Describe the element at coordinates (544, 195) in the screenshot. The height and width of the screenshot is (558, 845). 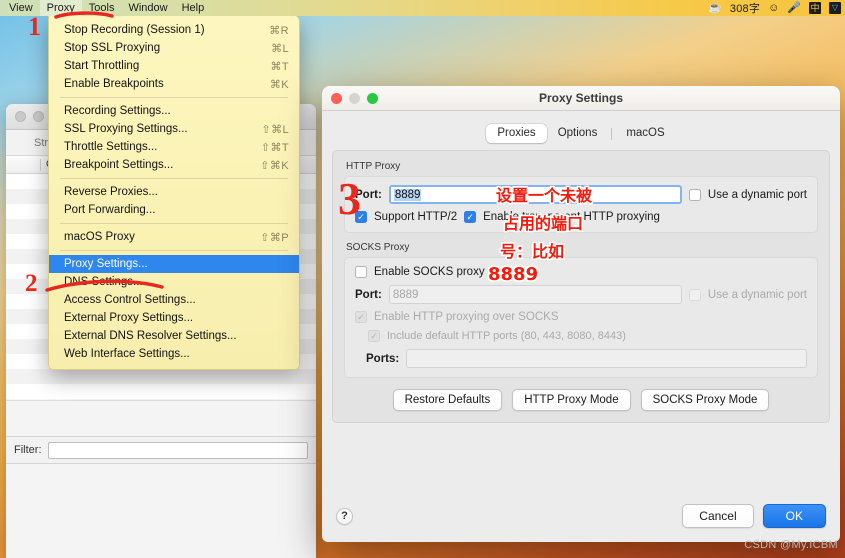
I see `annotation-note-line-1: 设置一个未被` at that location.